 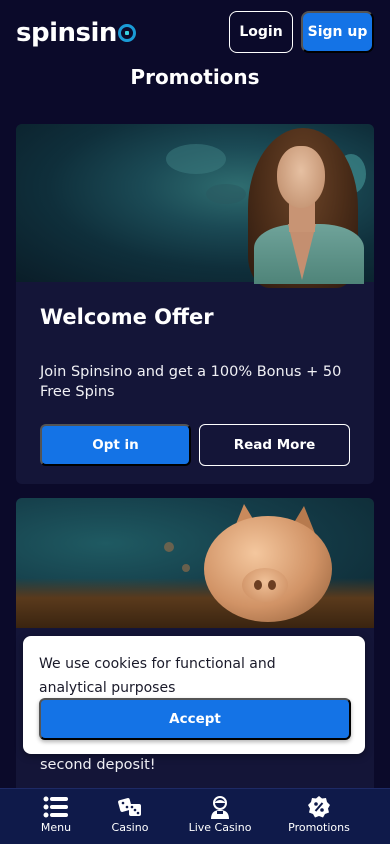 What do you see at coordinates (319, 807) in the screenshot?
I see `percent-badge-icon` at bounding box center [319, 807].